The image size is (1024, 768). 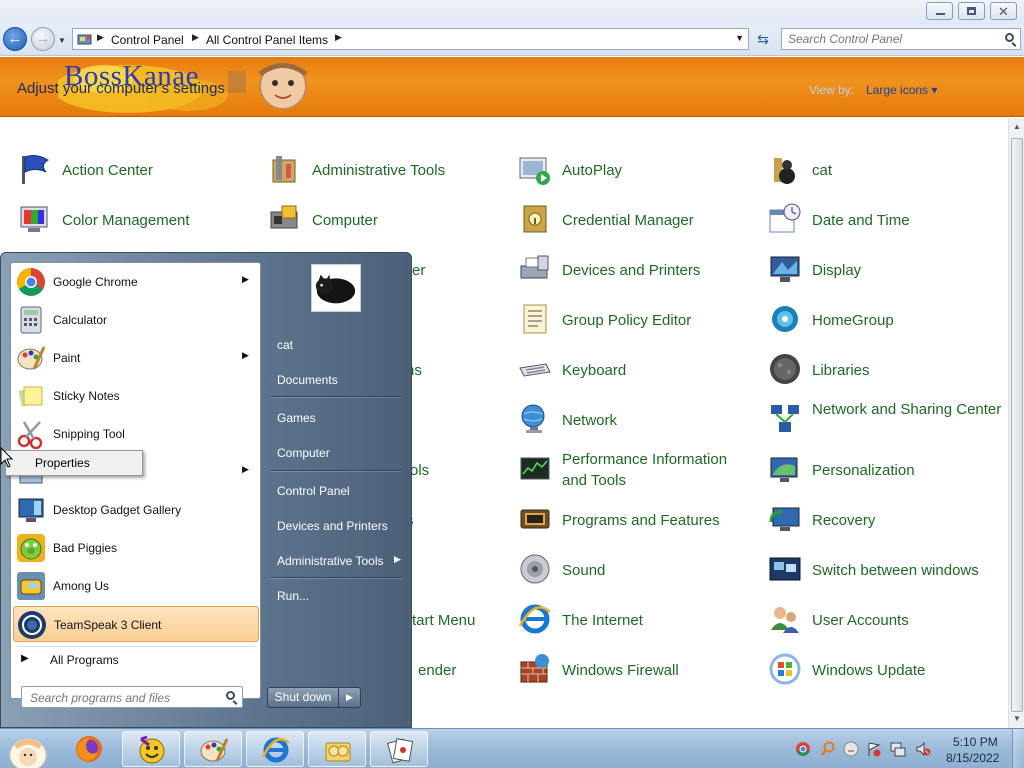 I want to click on start-link-documents: Documents, so click(x=335, y=380).